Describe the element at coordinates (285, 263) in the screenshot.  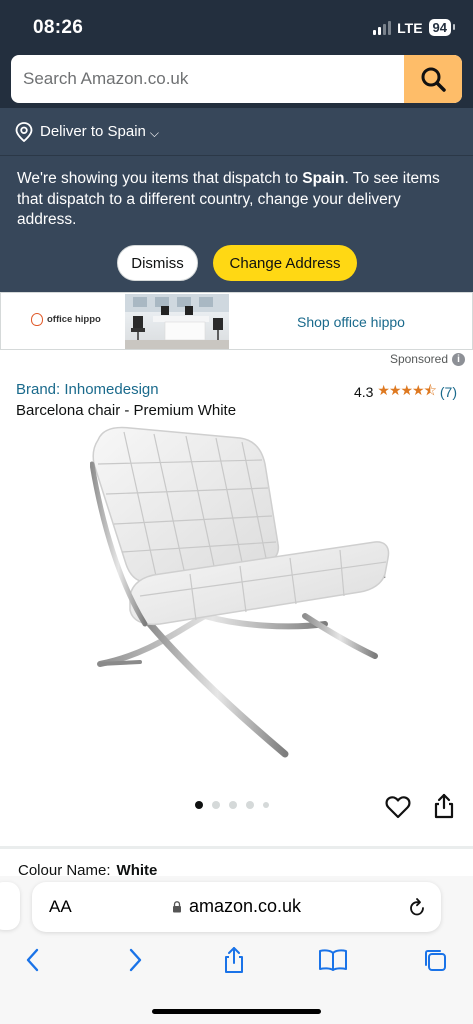
I see `change-address-button: Change Address` at that location.